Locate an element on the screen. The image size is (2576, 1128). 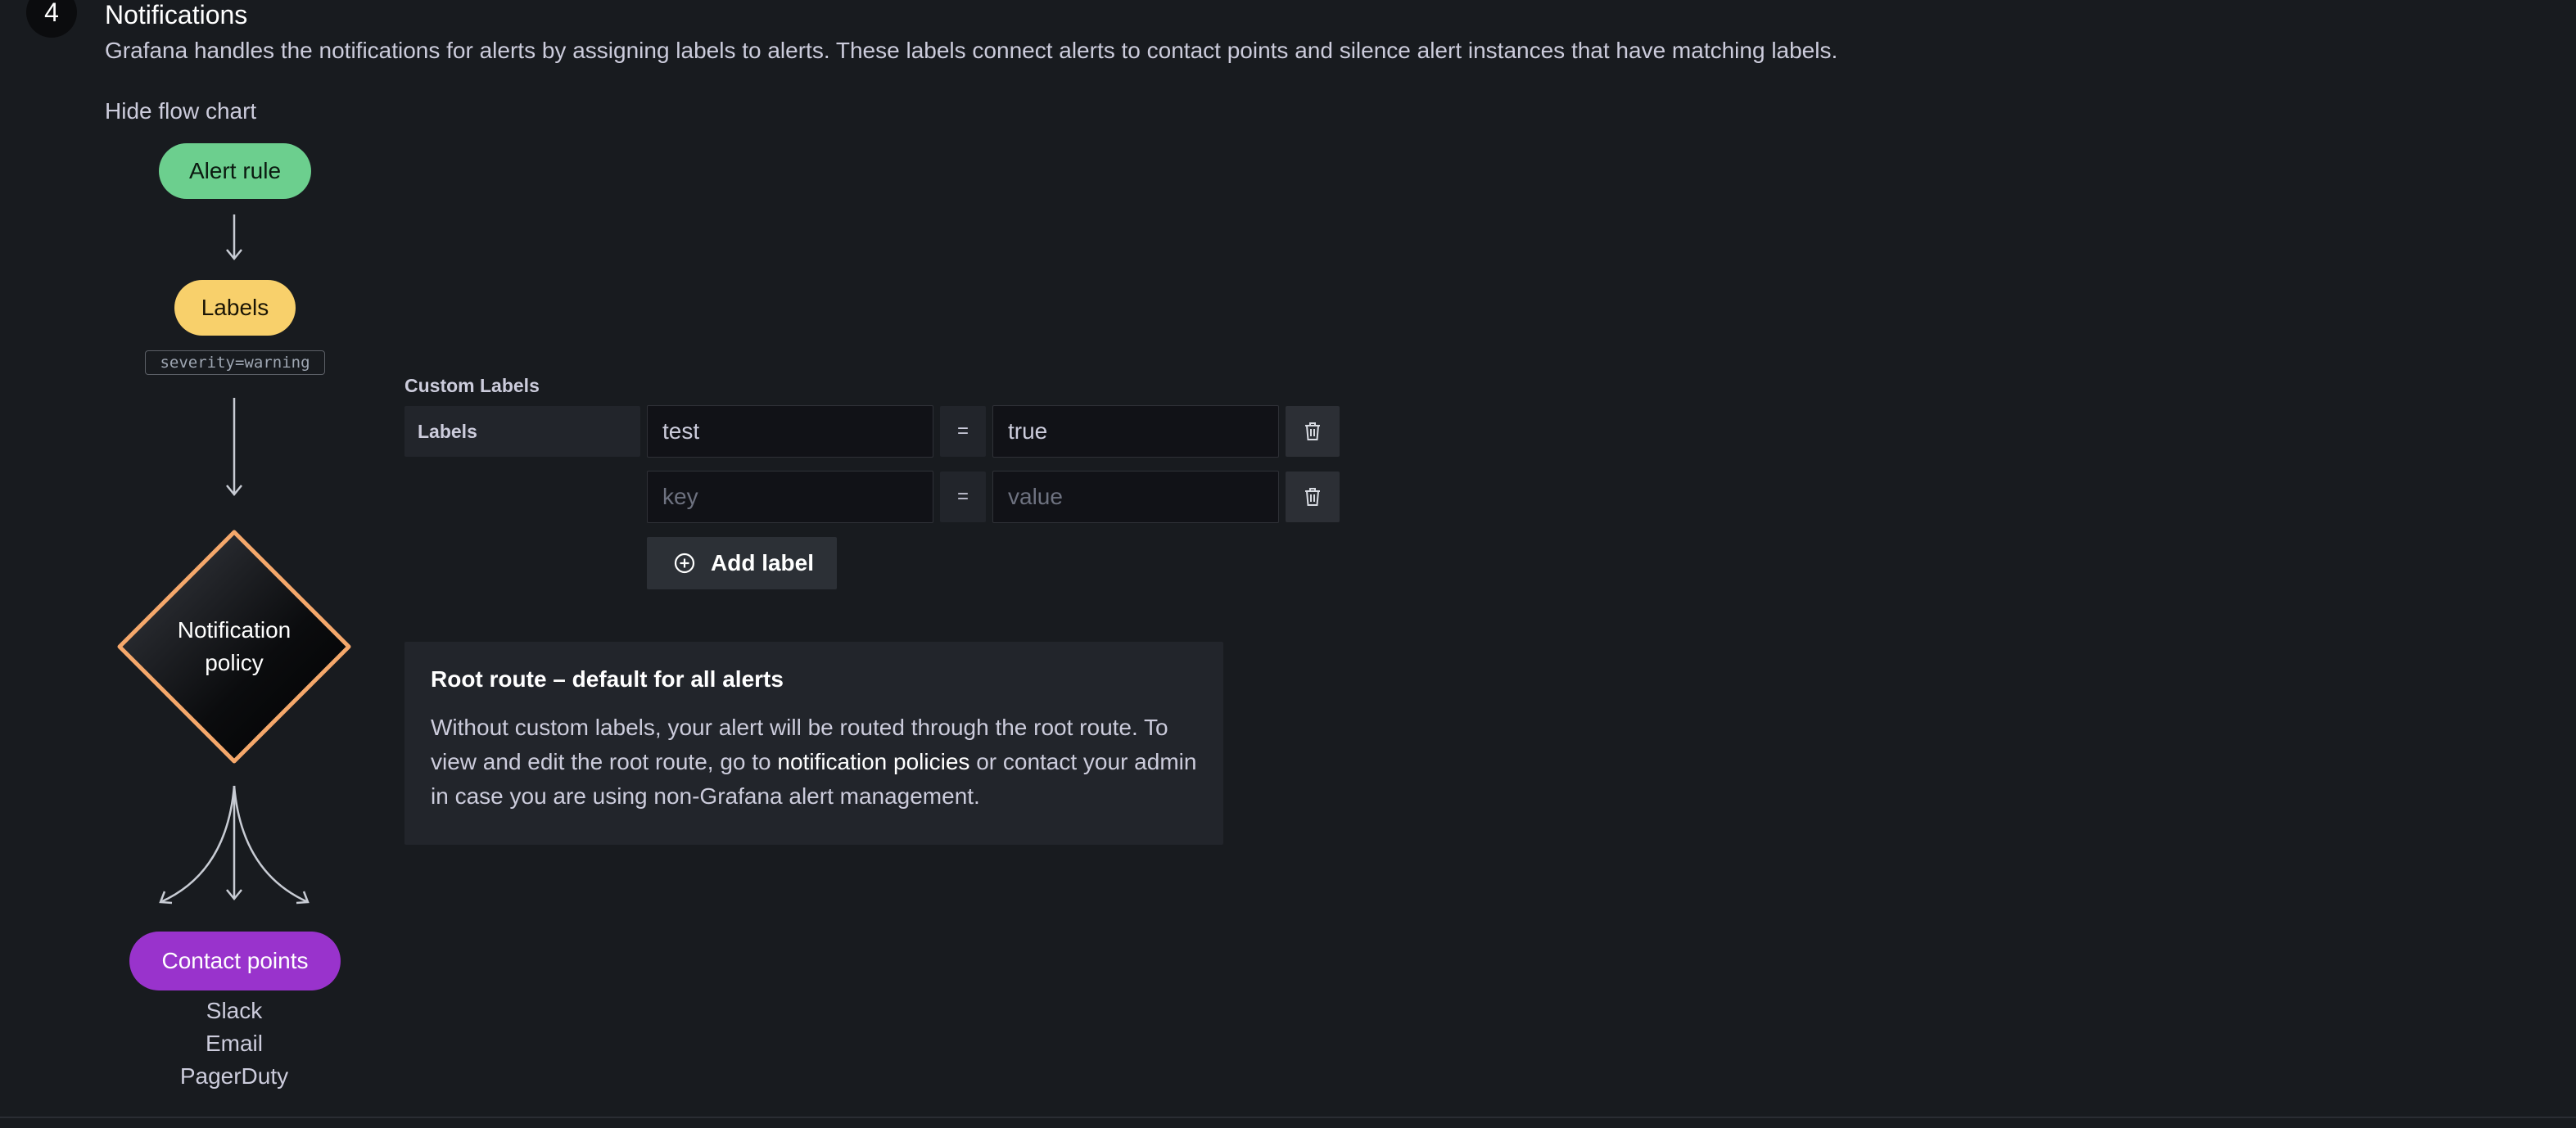
policy-label-line1: Notification is located at coordinates (234, 630).